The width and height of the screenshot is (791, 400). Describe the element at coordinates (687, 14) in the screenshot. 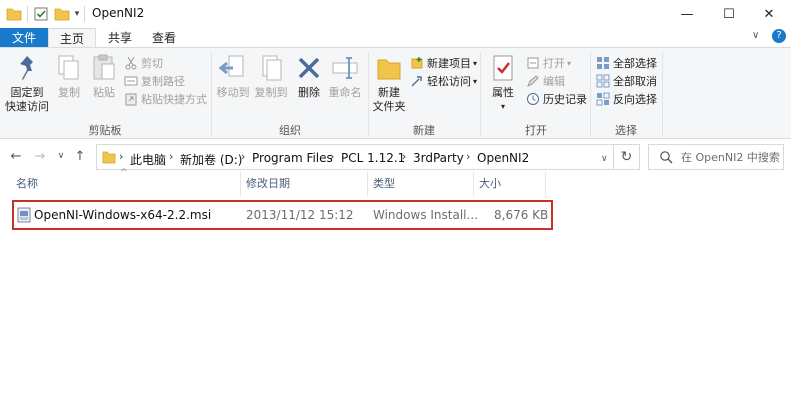

I see `minimize-button: —` at that location.